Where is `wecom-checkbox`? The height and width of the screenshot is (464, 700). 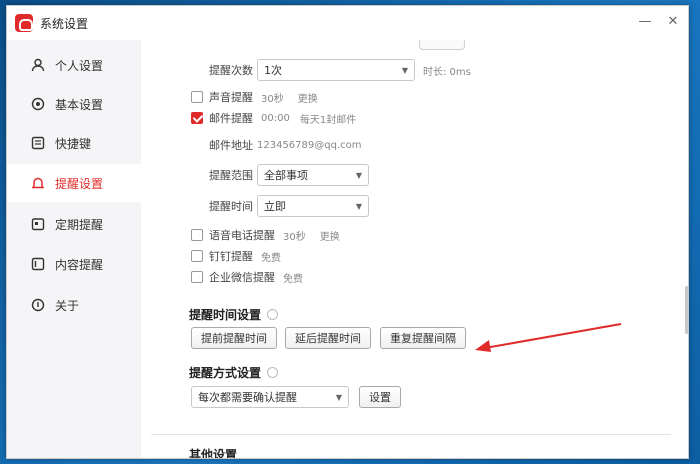 wecom-checkbox is located at coordinates (197, 277).